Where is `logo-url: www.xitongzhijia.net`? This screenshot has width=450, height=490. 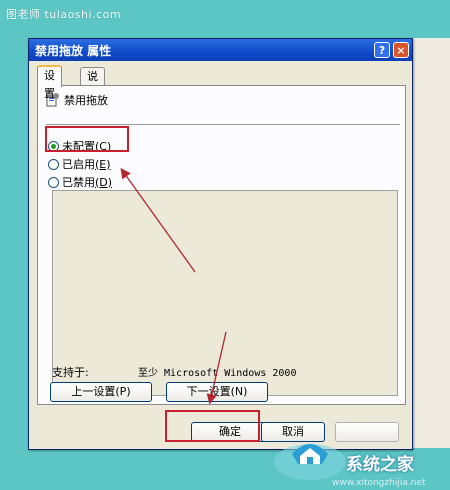
logo-url: www.xitongzhijia.net is located at coordinates (379, 483).